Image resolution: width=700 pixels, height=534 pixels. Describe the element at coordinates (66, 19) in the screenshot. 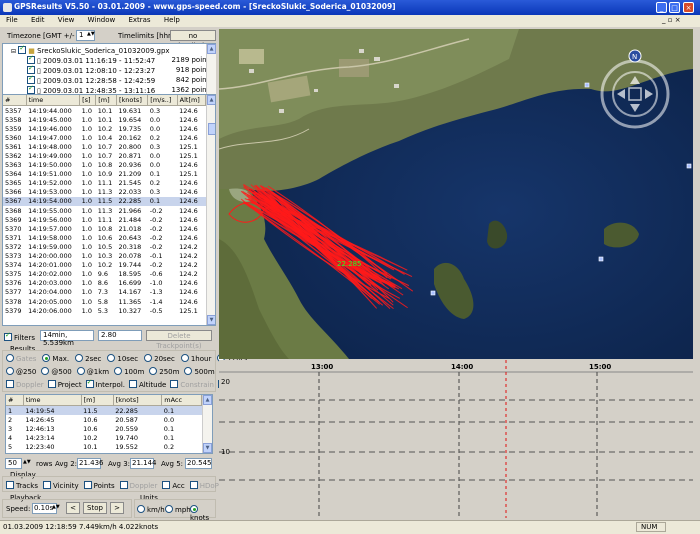

I see `menu-view: View` at that location.